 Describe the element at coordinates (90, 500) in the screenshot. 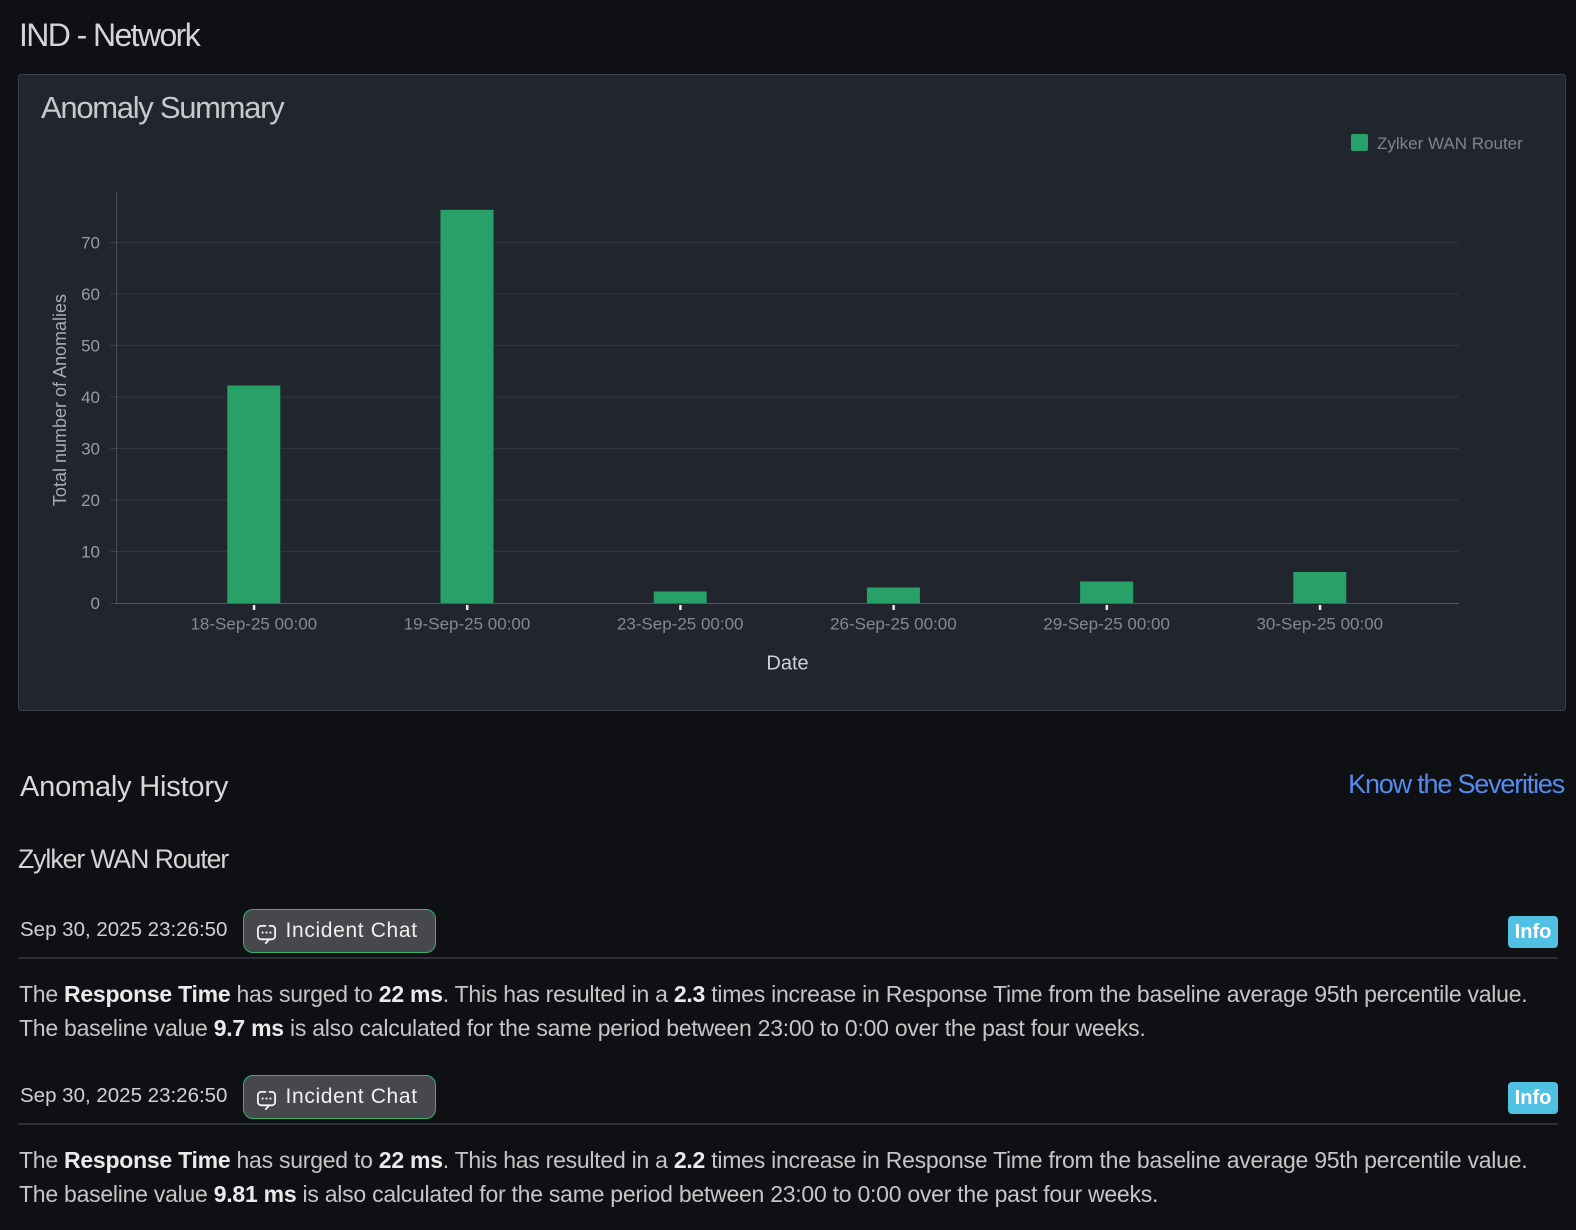

I see `svg-text: 20` at that location.